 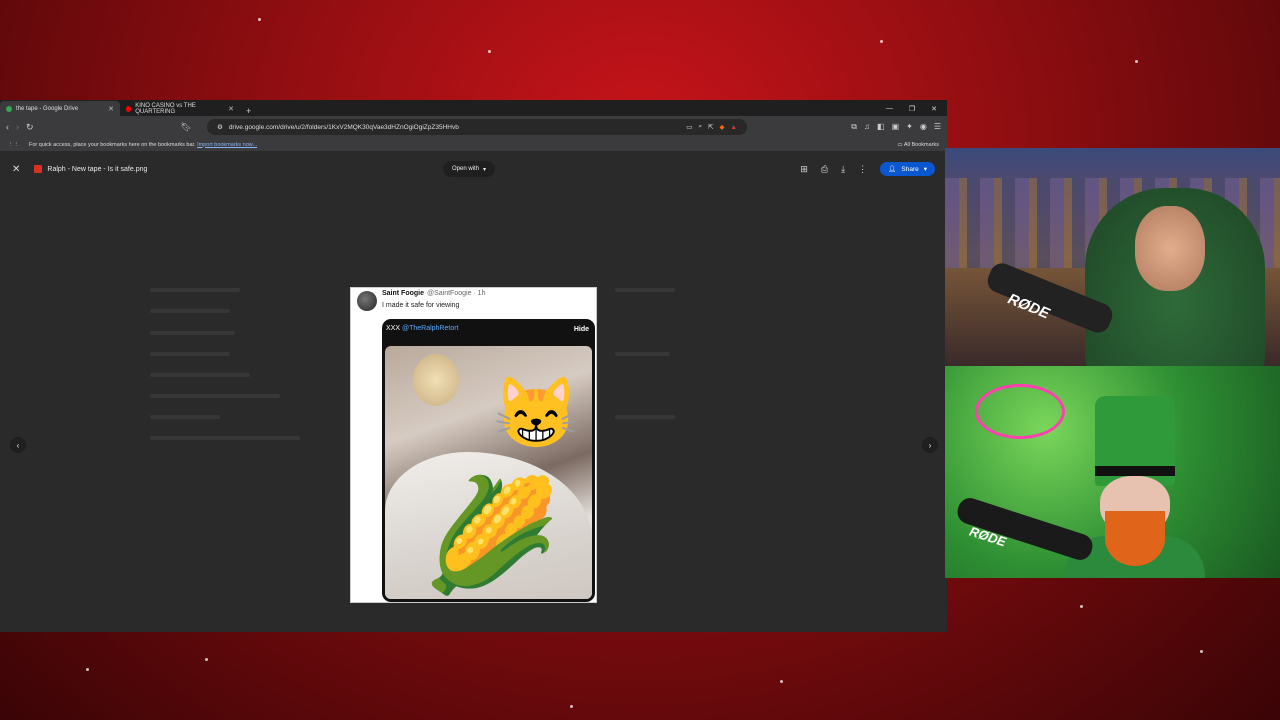 What do you see at coordinates (536, 413) in the screenshot?
I see `cat-emoji-icon: 😸` at bounding box center [536, 413].